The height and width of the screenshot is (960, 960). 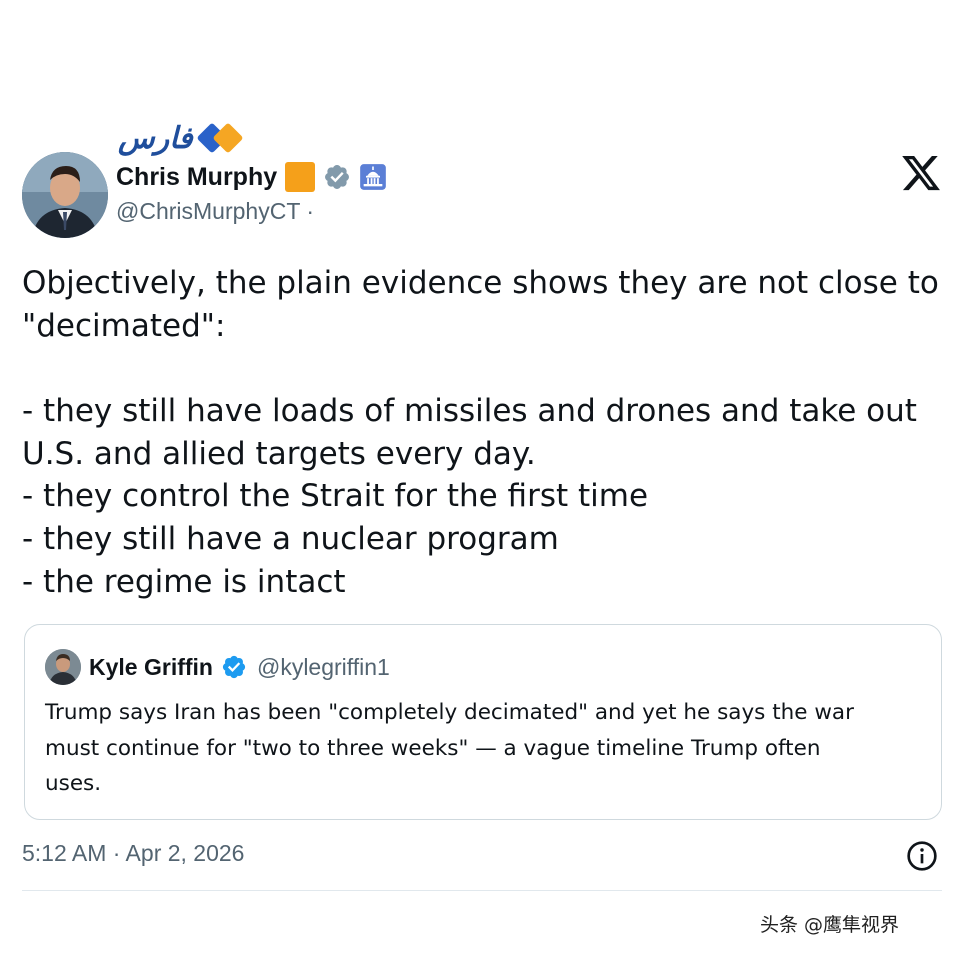 I want to click on quoted-author-avatar, so click(x=63, y=667).